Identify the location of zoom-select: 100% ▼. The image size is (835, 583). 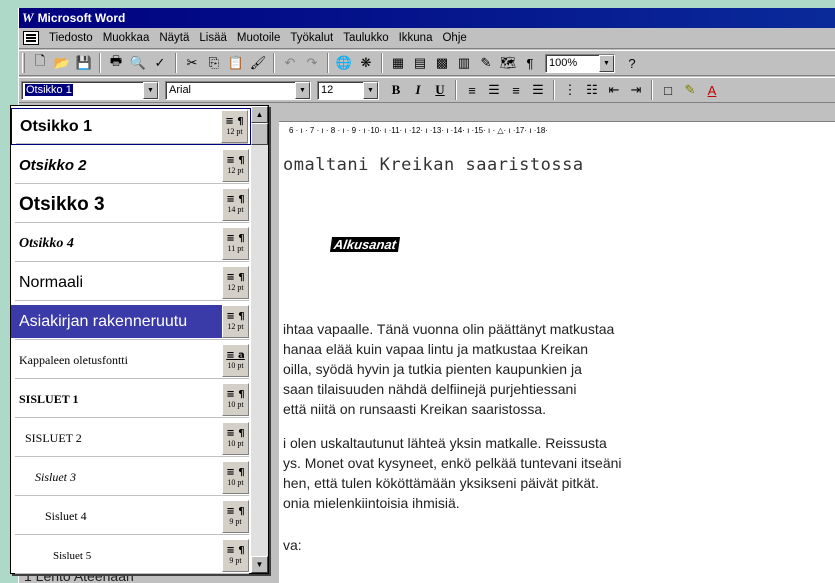
(580, 63).